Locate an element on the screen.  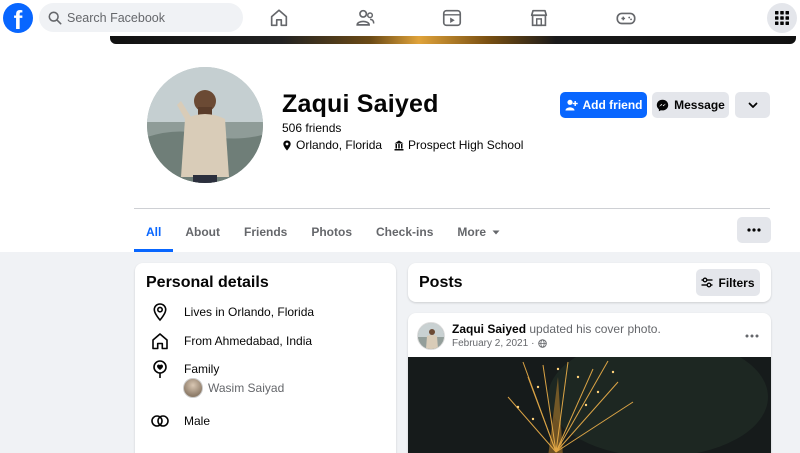
watch-icon is located at coordinates (452, 18).